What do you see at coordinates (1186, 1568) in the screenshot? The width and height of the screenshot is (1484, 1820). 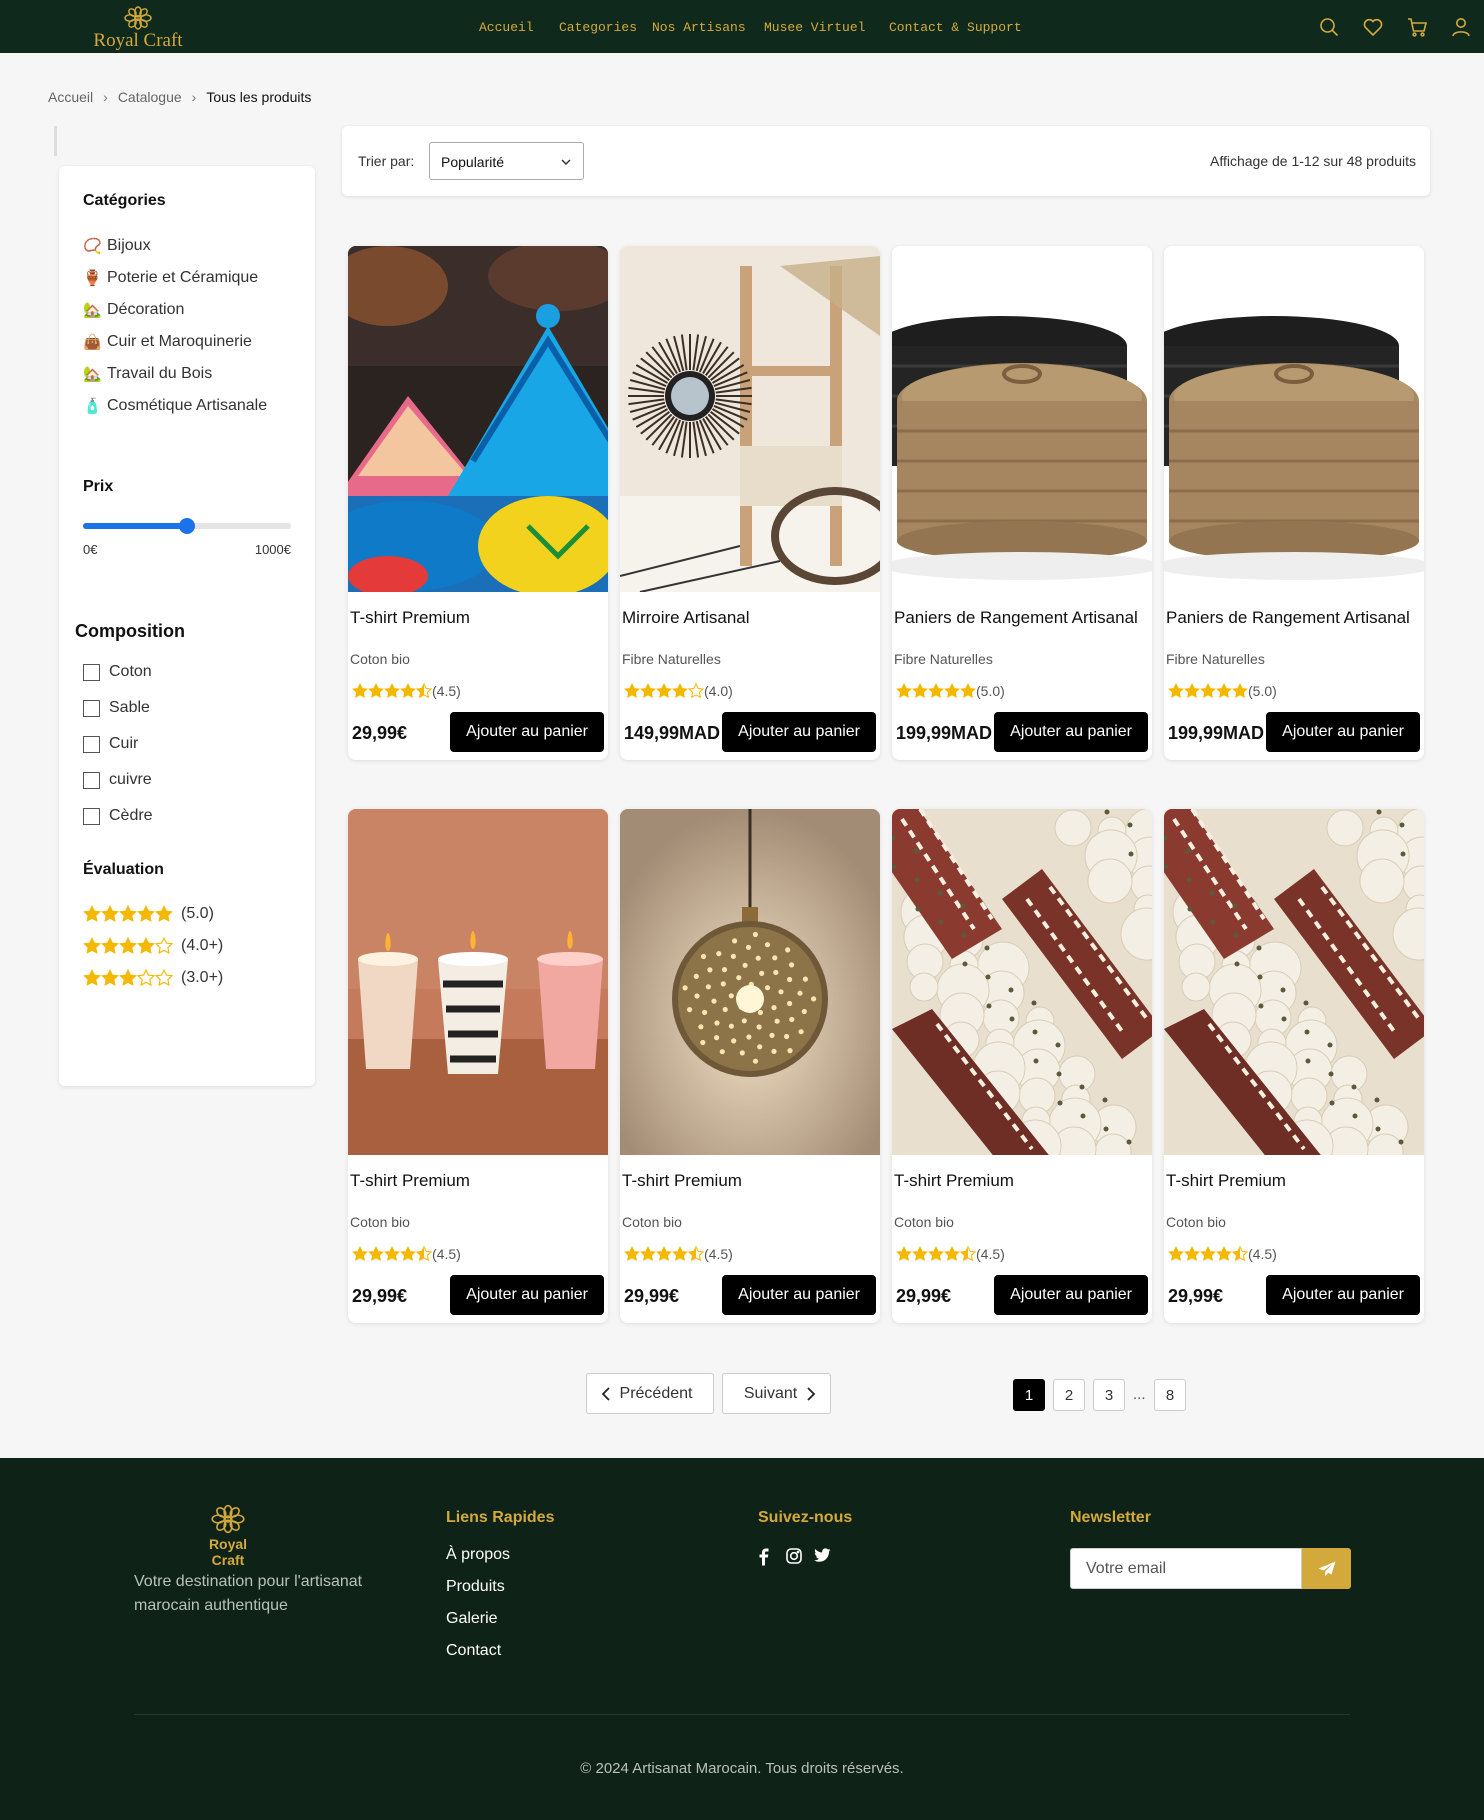 I see `newsletter-email-input` at bounding box center [1186, 1568].